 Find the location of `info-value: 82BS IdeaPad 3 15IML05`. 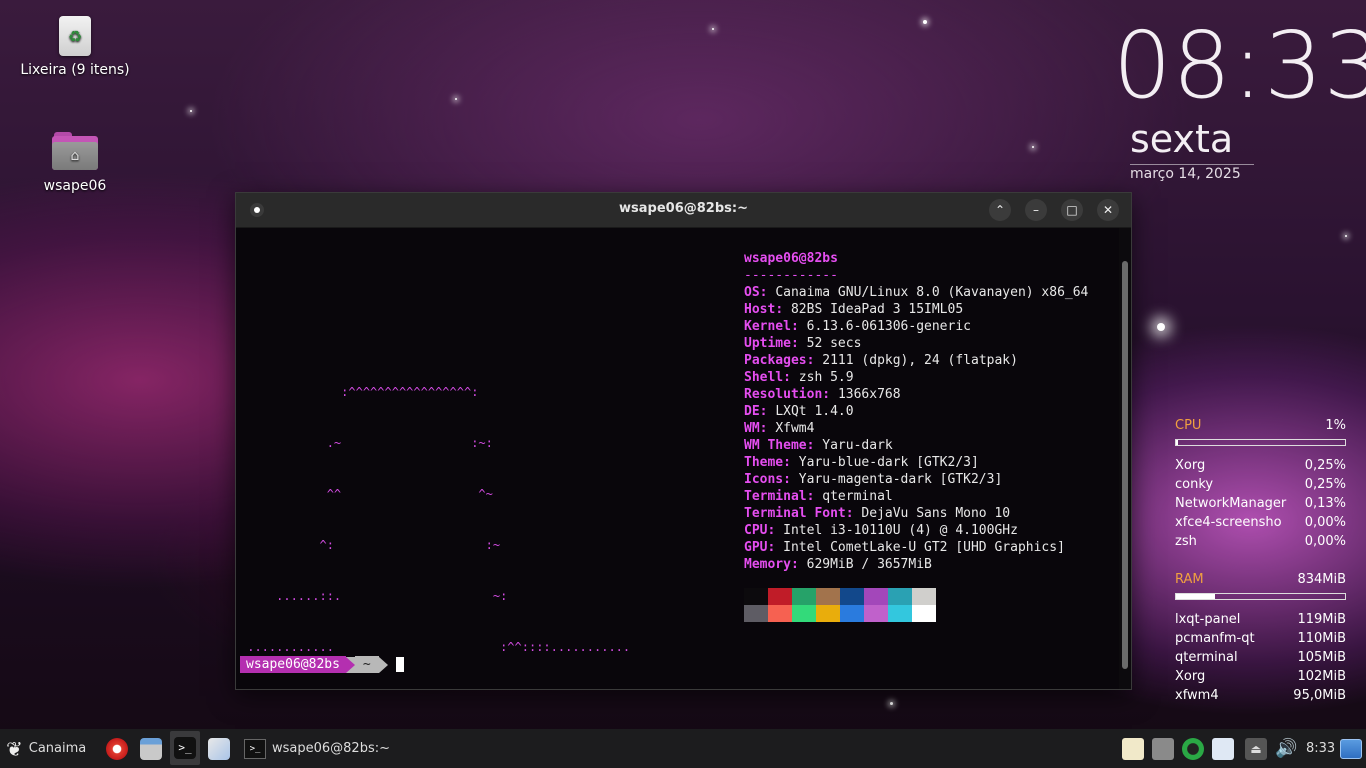

info-value: 82BS IdeaPad 3 15IML05 is located at coordinates (877, 309).